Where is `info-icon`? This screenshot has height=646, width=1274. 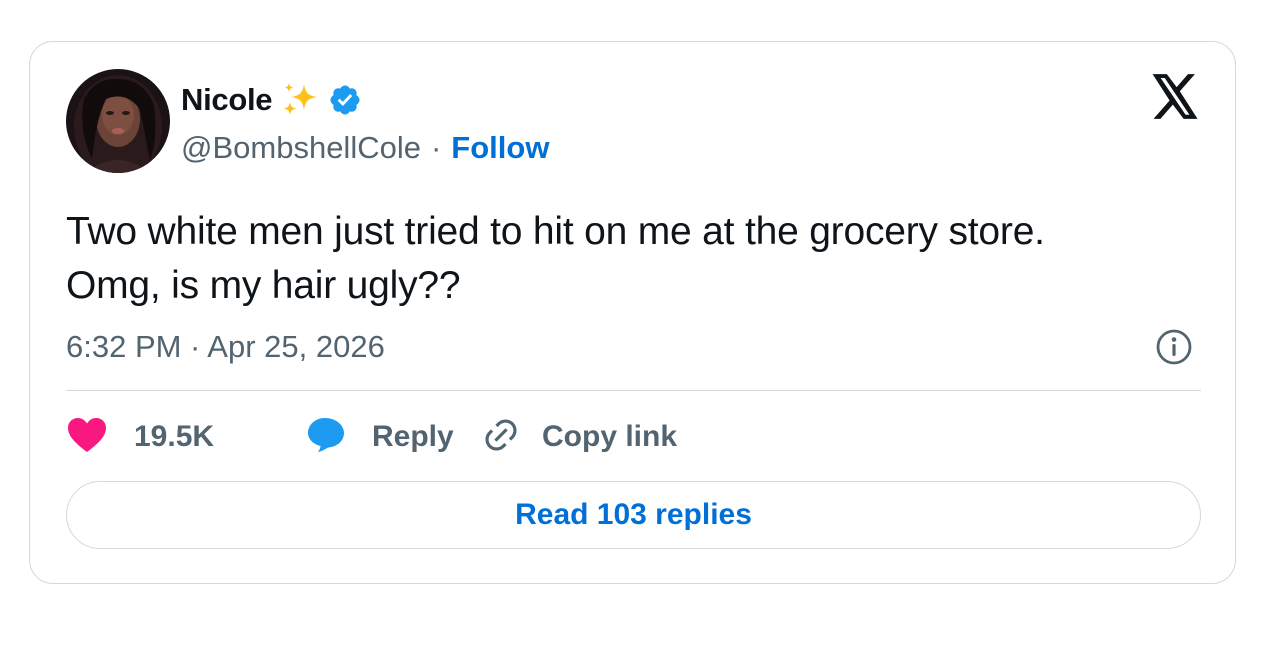 info-icon is located at coordinates (1174, 347).